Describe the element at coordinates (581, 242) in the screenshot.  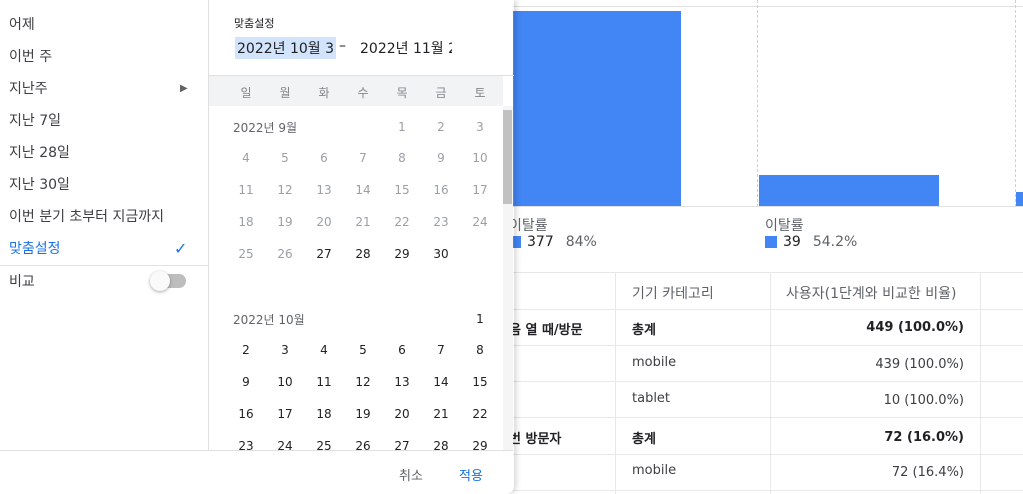
I see `stage1-pct: 84%` at that location.